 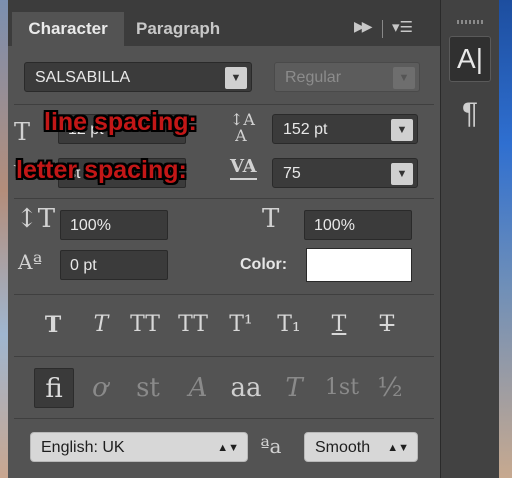 I want to click on superscript-button: T¹, so click(x=241, y=325).